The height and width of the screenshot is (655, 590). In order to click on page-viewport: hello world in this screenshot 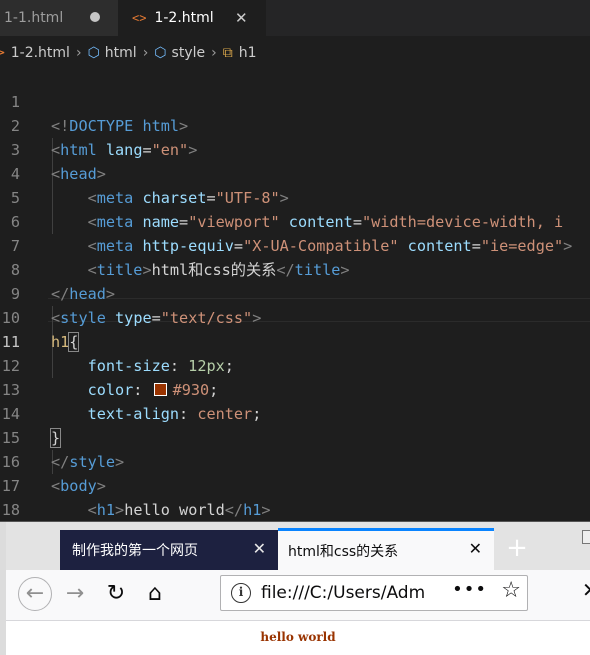, I will do `click(298, 638)`.